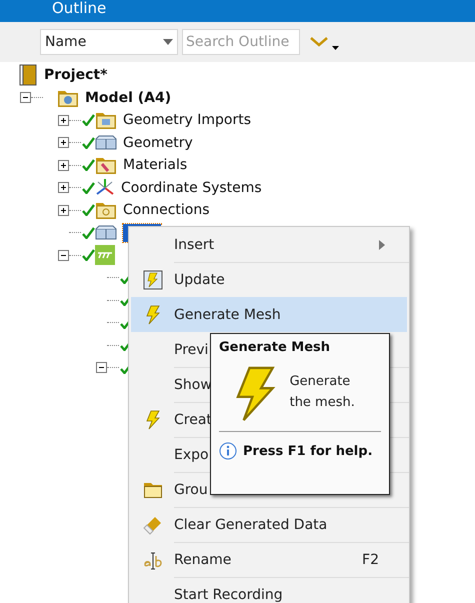  Describe the element at coordinates (308, 451) in the screenshot. I see `help-text: Press F1 for help.` at that location.